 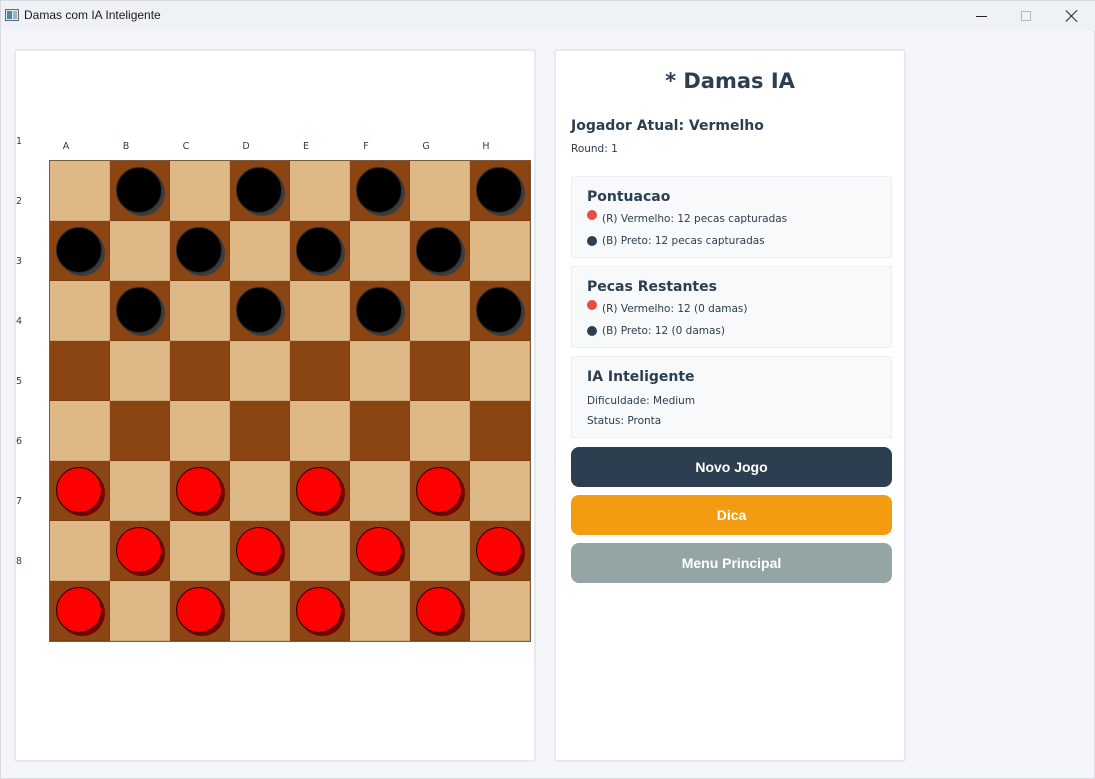 What do you see at coordinates (19, 441) in the screenshot?
I see `row-label: 6` at bounding box center [19, 441].